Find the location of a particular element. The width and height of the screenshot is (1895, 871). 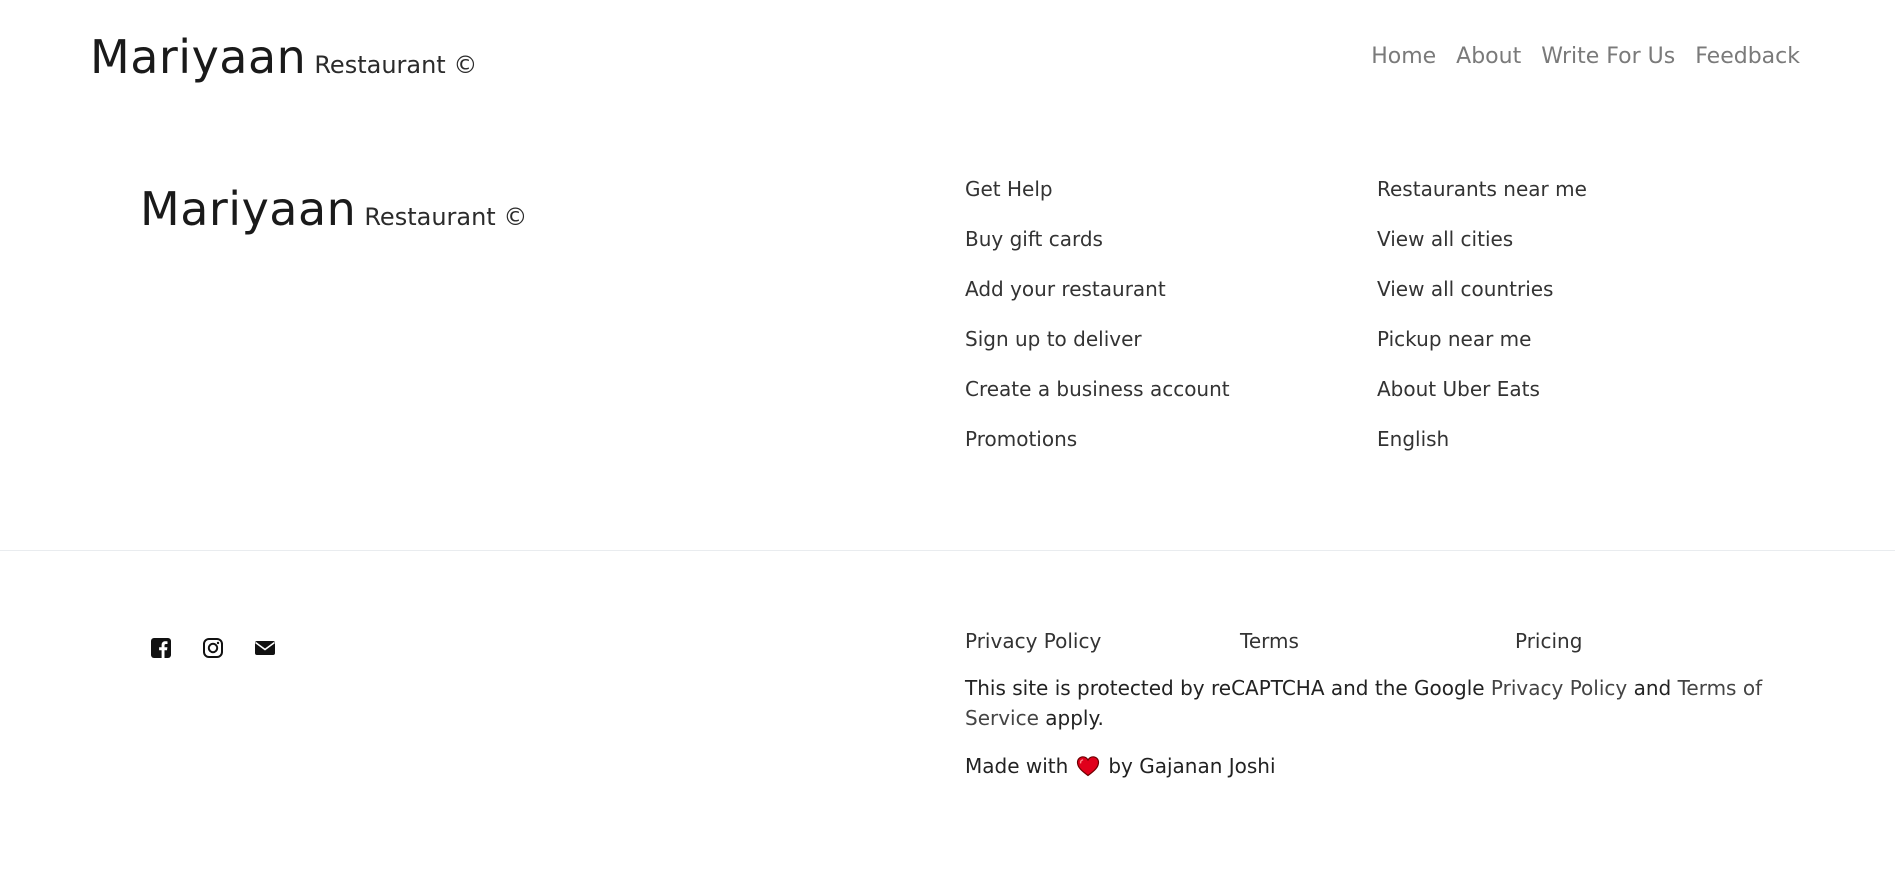

terms-link: Terms is located at coordinates (1269, 641).